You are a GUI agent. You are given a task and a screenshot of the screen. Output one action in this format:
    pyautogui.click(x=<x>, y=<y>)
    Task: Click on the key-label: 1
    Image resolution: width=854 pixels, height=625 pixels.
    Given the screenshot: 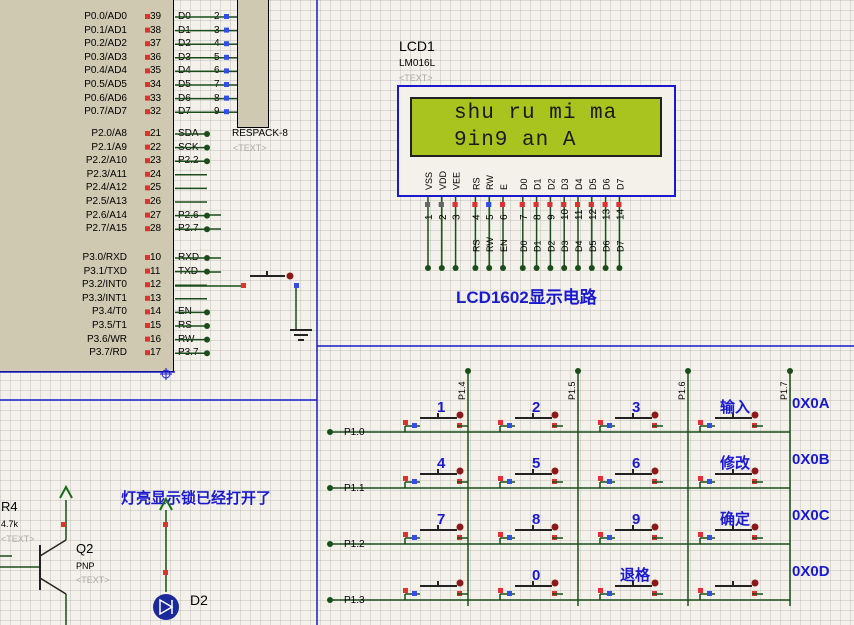 What is the action you would take?
    pyautogui.click(x=441, y=407)
    